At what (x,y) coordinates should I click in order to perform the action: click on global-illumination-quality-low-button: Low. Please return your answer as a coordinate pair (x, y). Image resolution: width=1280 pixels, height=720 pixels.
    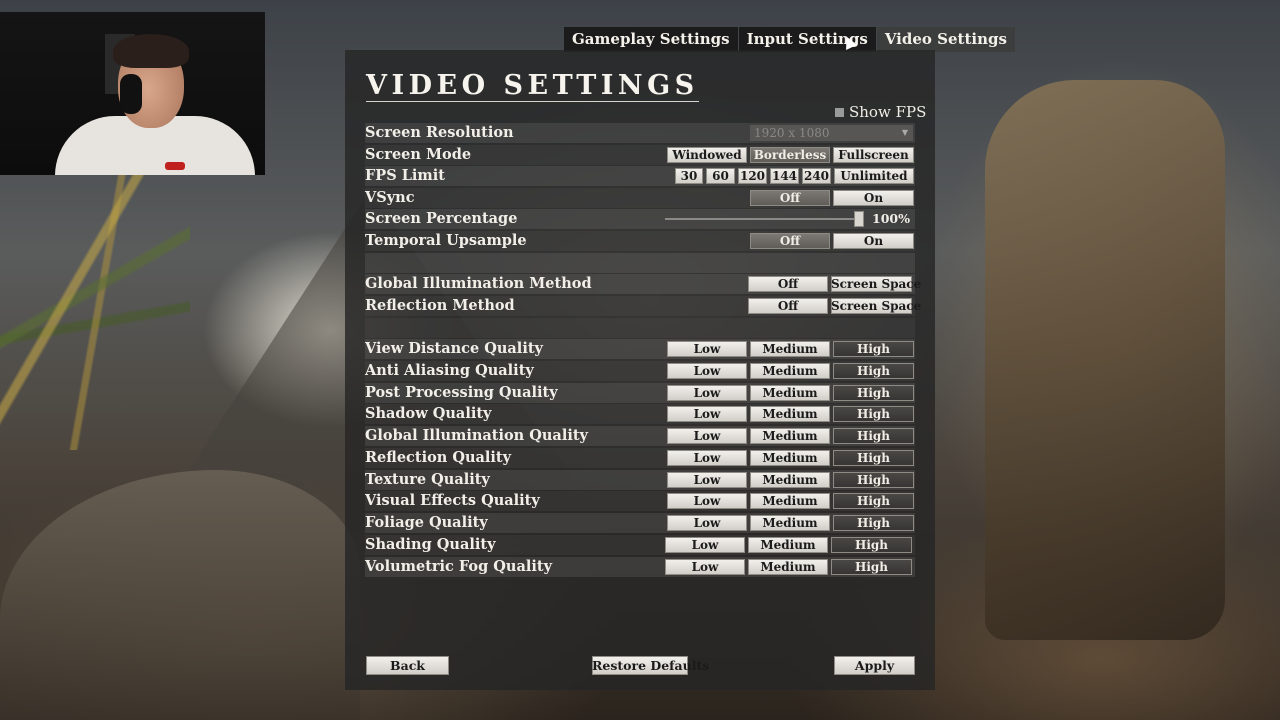
    Looking at the image, I should click on (707, 436).